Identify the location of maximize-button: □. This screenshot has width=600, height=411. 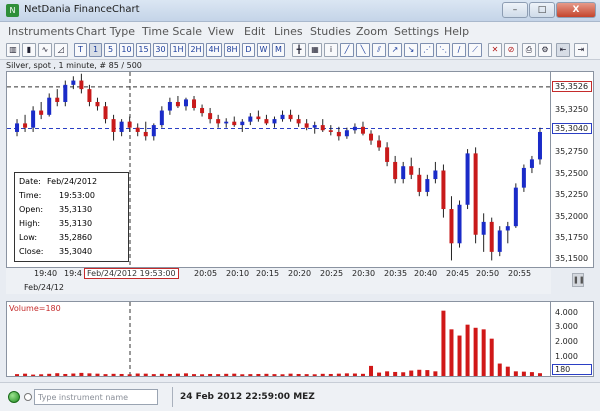
(542, 10).